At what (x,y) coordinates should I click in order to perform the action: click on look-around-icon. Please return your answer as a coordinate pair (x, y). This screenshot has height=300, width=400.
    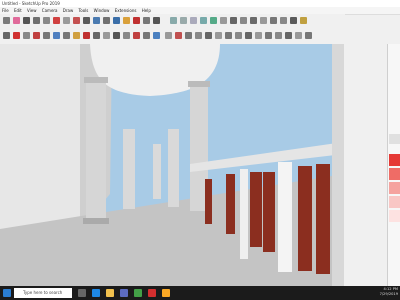
    Looking at the image, I should click on (188, 35).